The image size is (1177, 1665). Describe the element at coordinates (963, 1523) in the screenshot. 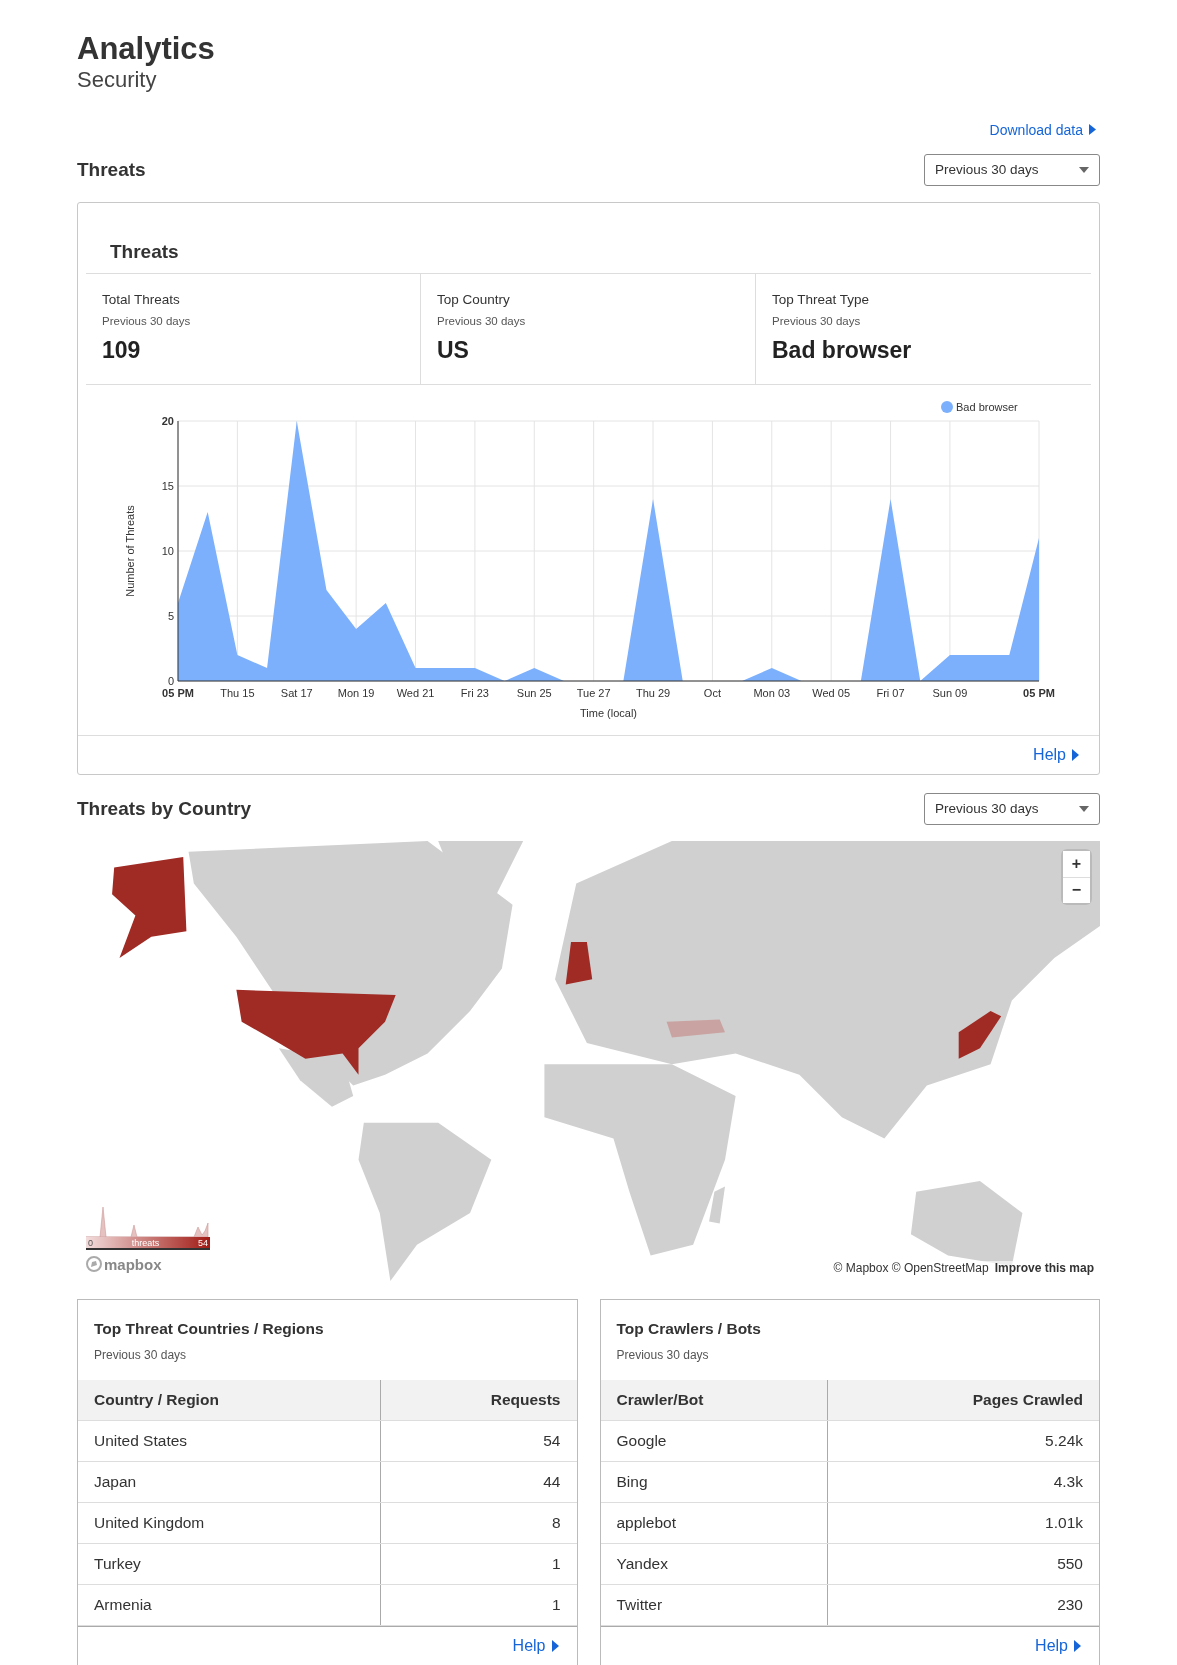

I see `table-cell: 1.01k` at that location.